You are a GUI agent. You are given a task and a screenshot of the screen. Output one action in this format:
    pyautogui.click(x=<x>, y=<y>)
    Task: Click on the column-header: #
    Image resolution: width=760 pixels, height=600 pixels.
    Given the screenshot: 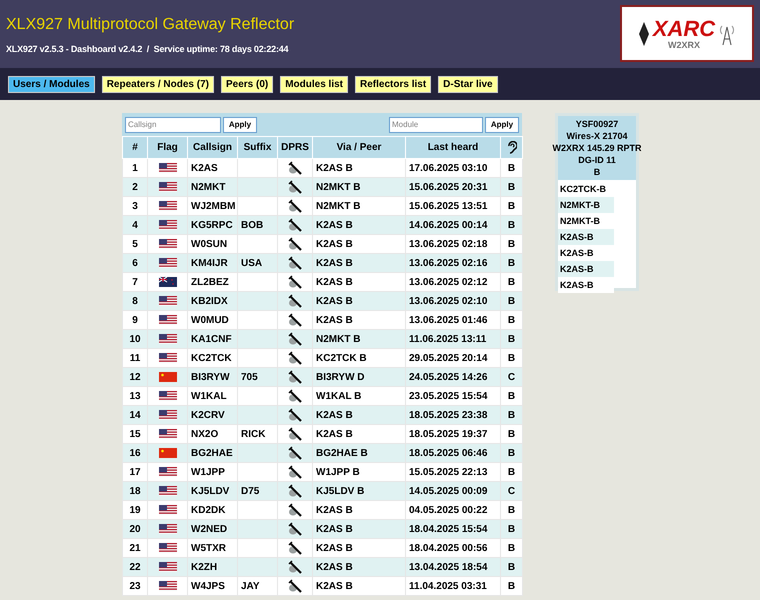 What is the action you would take?
    pyautogui.click(x=135, y=147)
    